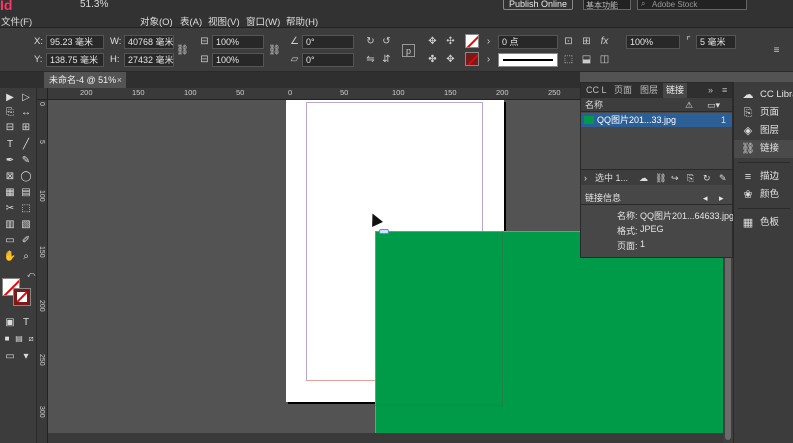  I want to click on menu-window: 窗口(W), so click(263, 21).